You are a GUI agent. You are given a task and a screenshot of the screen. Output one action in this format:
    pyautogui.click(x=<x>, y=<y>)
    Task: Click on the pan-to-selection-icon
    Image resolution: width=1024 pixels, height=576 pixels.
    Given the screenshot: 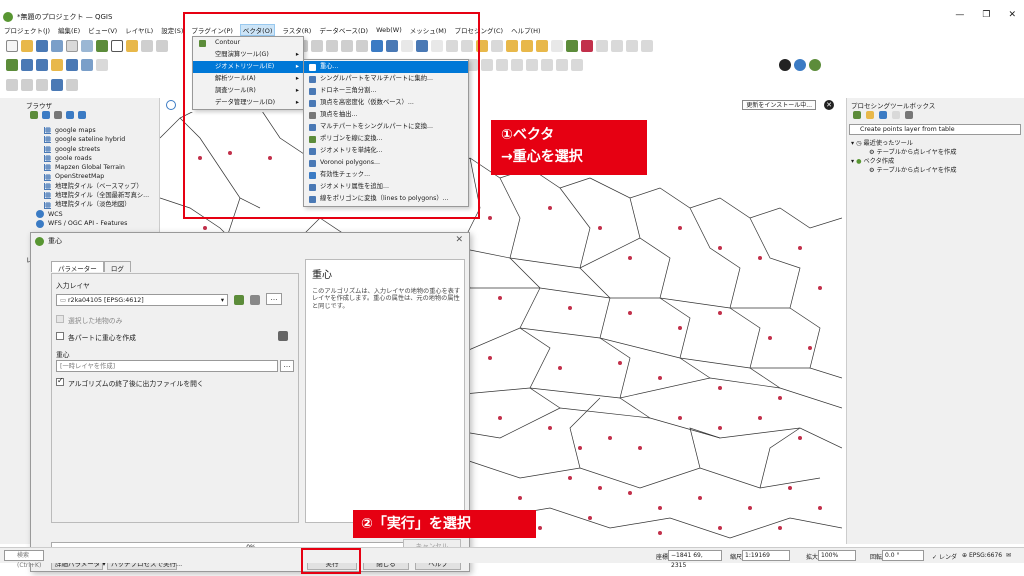 What is the action you would take?
    pyautogui.click(x=132, y=46)
    